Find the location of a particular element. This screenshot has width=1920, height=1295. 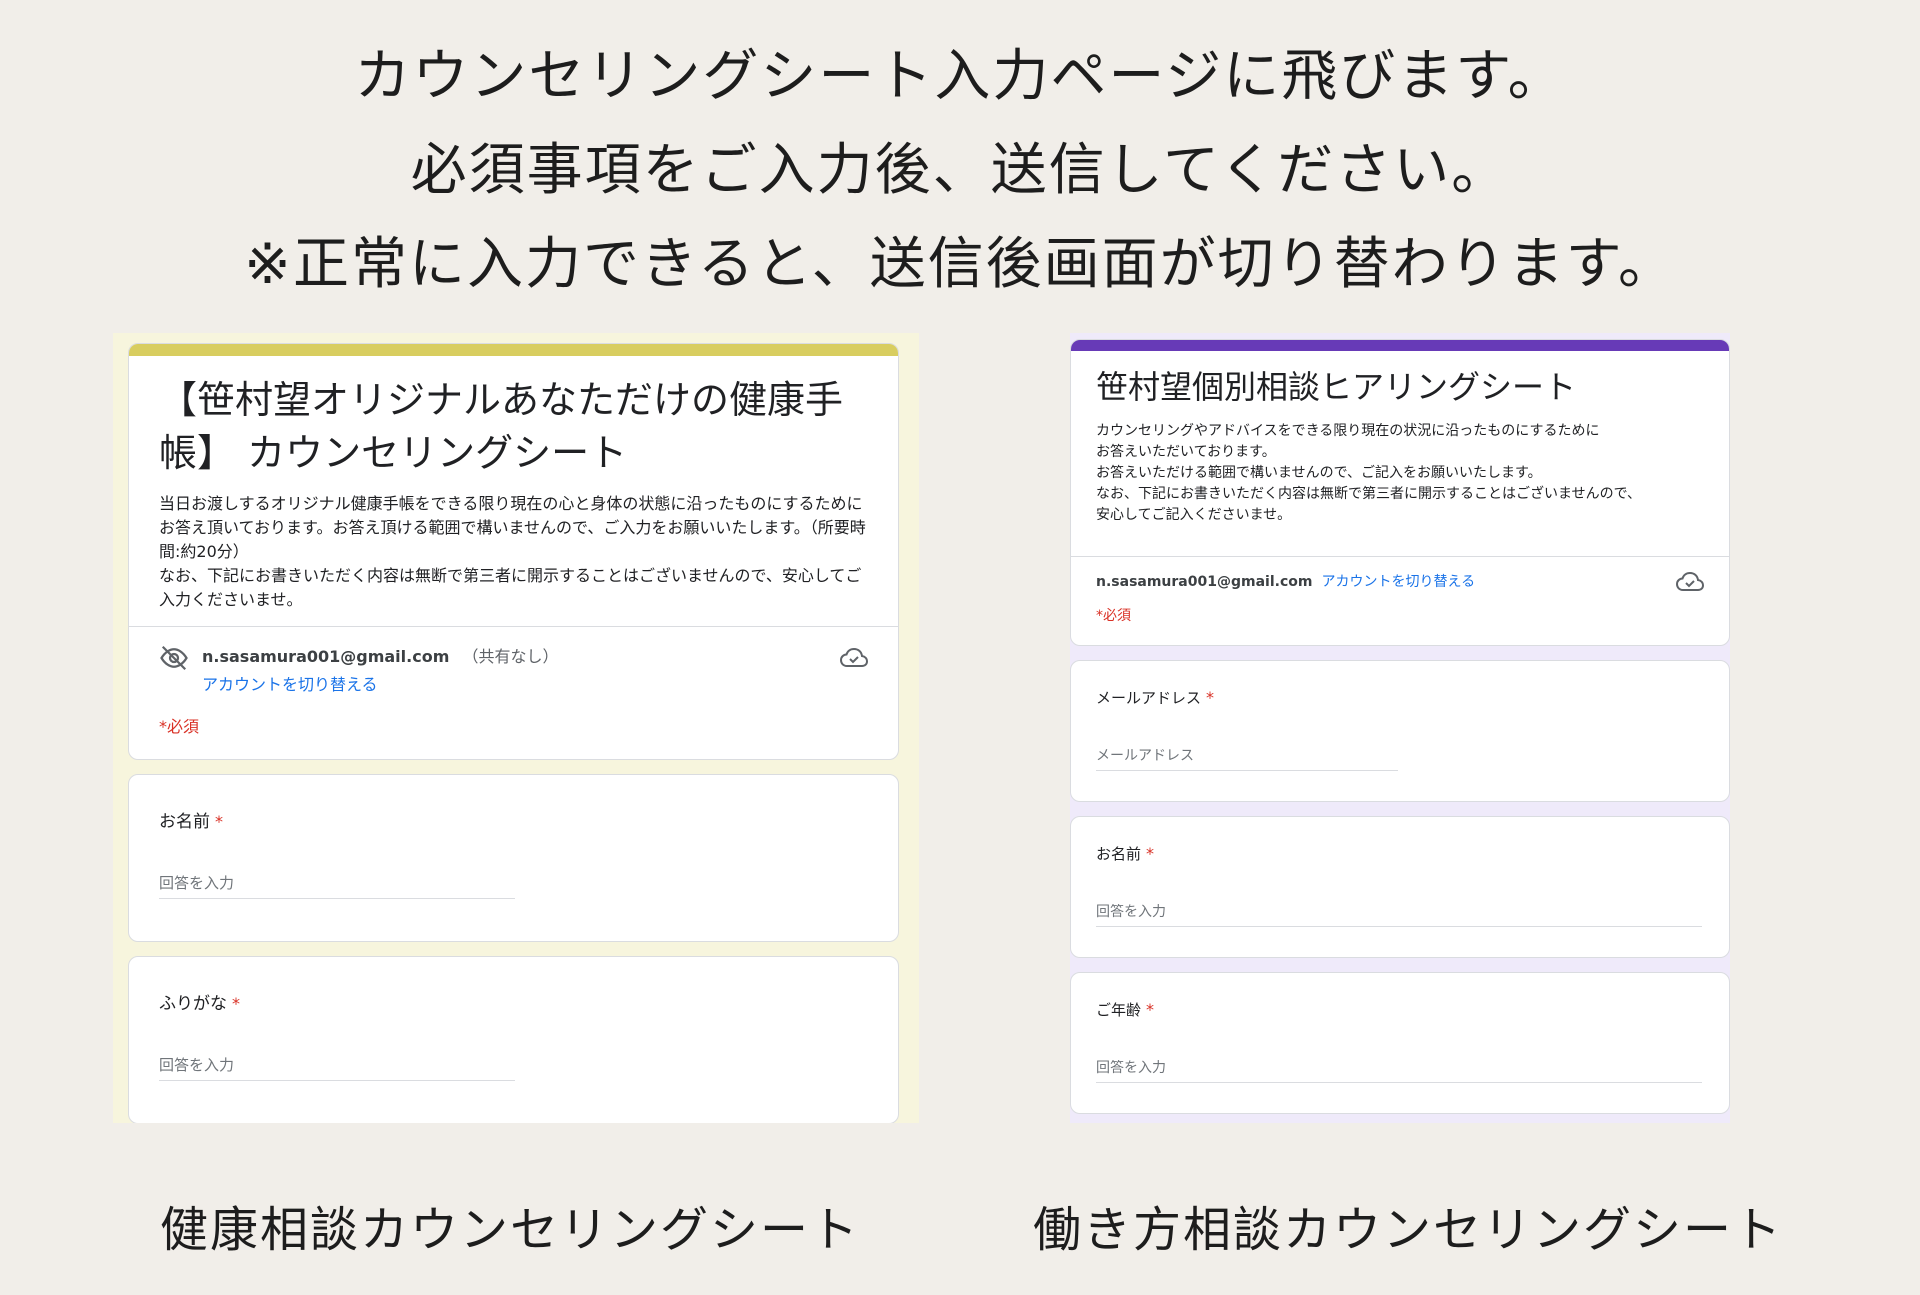

question-label: ふりがな is located at coordinates (193, 1004).